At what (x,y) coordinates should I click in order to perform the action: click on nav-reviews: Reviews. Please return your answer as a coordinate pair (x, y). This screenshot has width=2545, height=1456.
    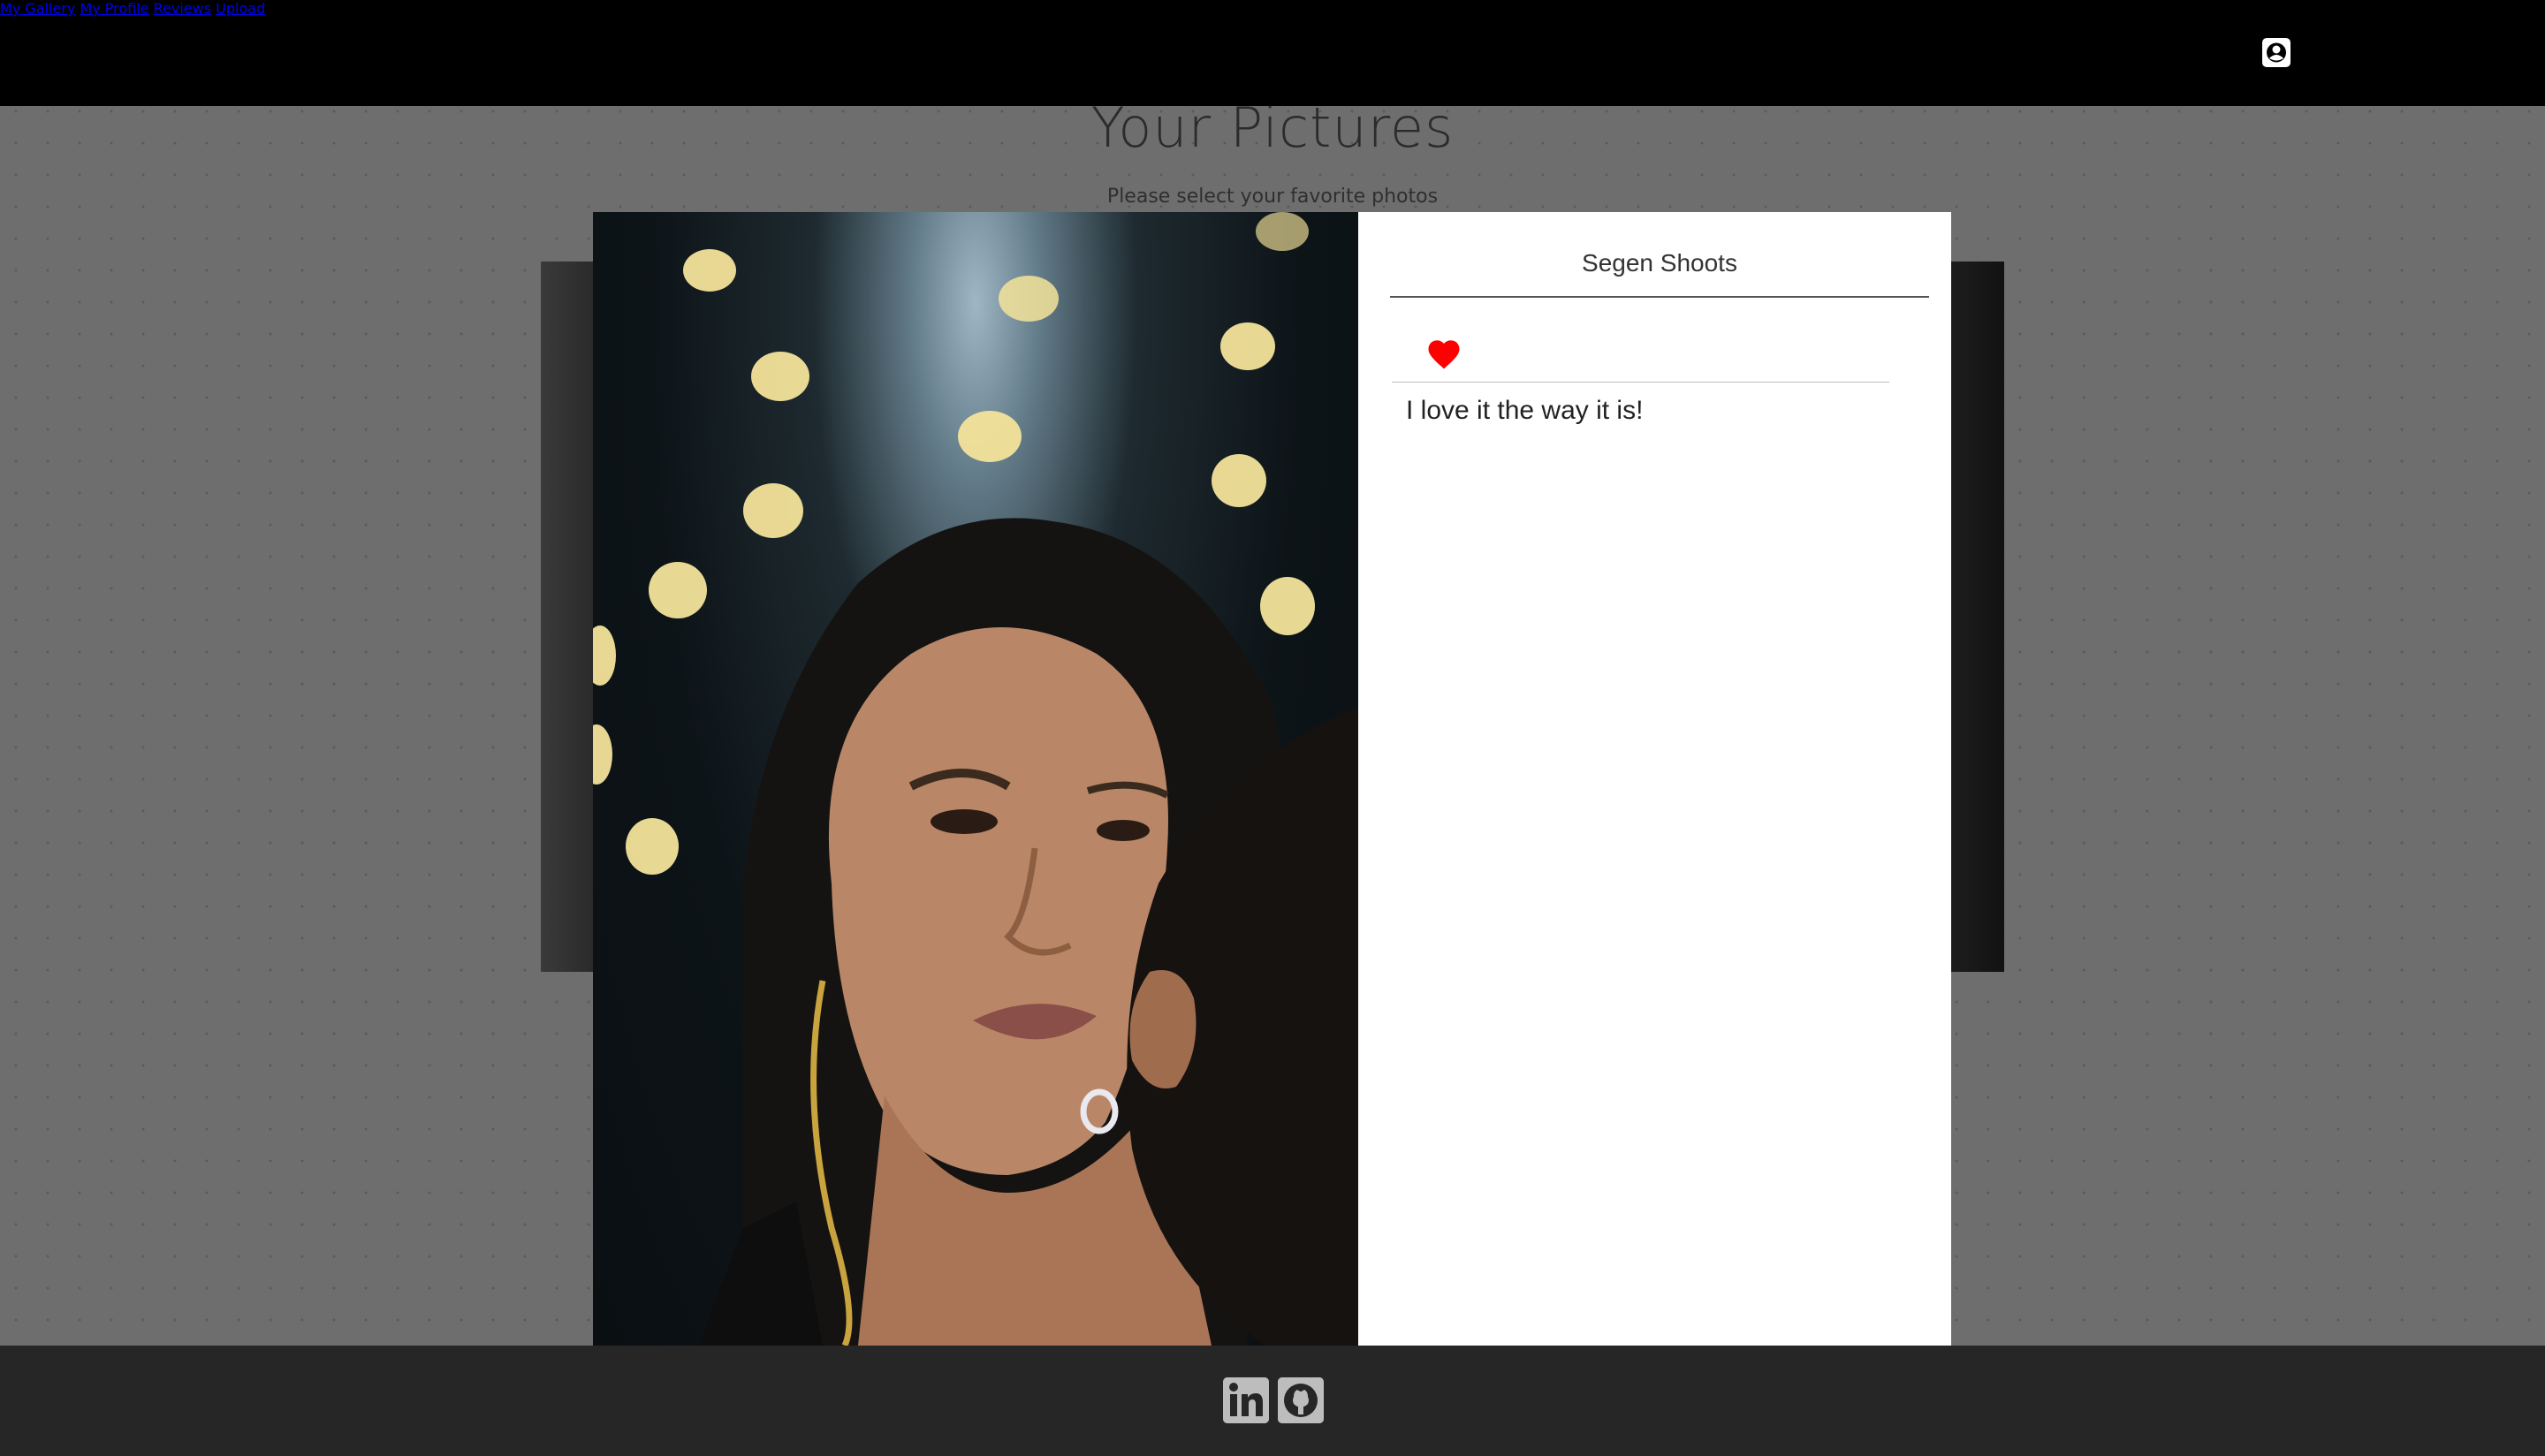
    Looking at the image, I should click on (182, 8).